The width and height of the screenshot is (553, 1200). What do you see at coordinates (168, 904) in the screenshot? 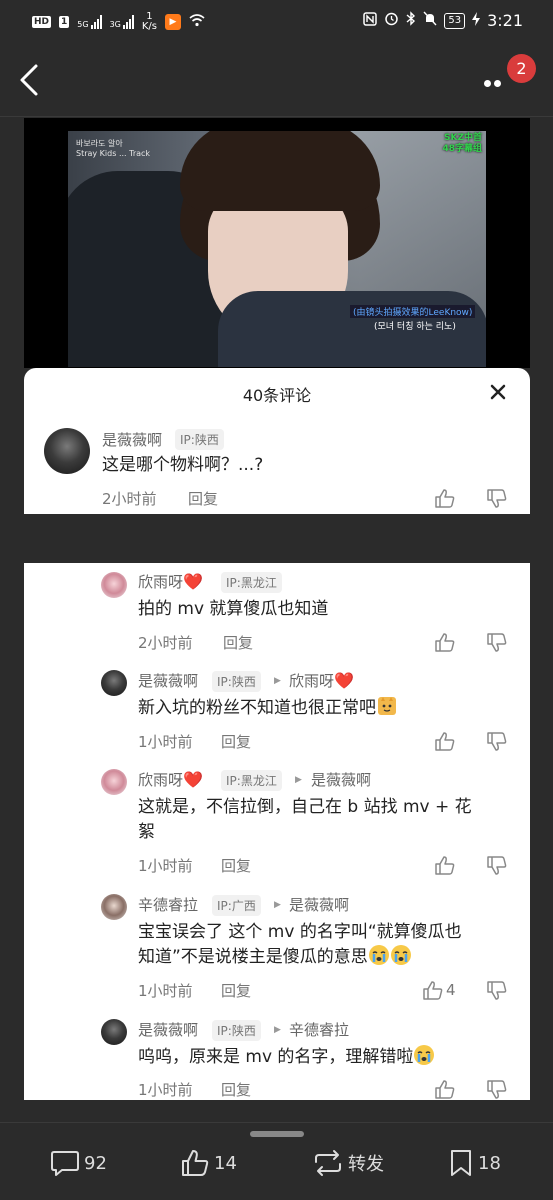
I see `reply-username: 辛德睿拉` at bounding box center [168, 904].